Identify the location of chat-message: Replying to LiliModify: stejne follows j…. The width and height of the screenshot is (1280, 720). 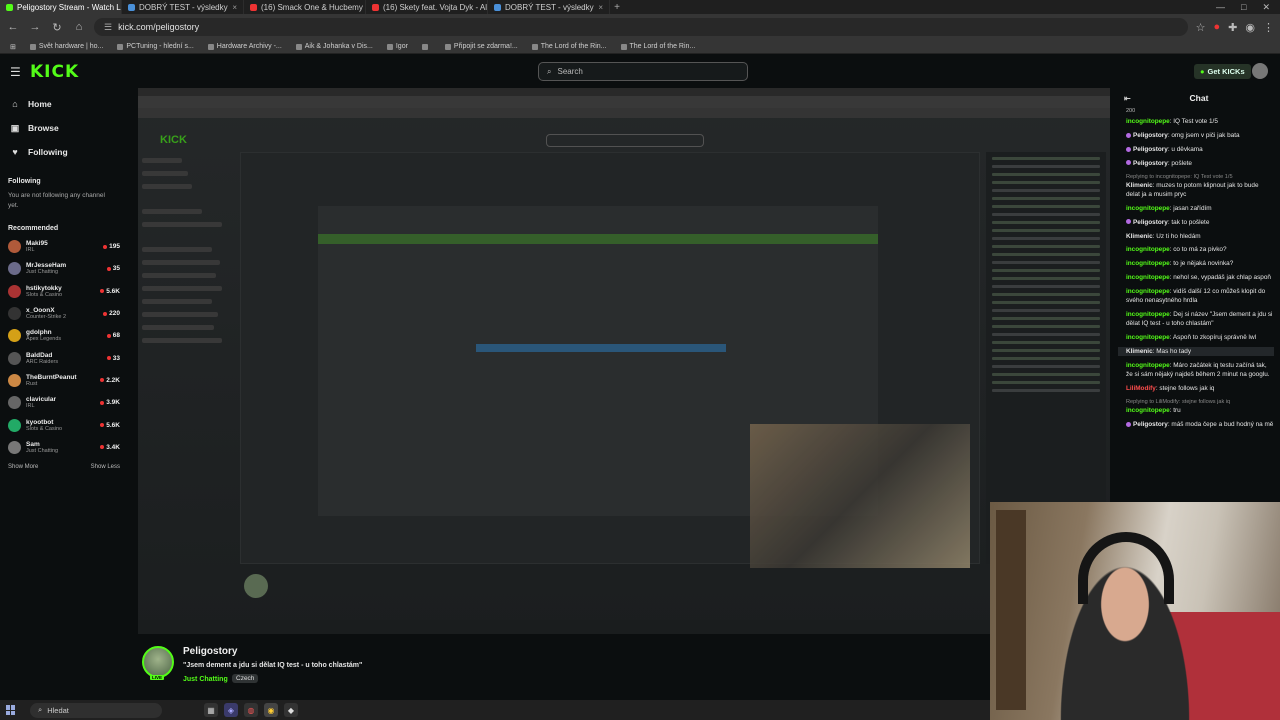
(1200, 406).